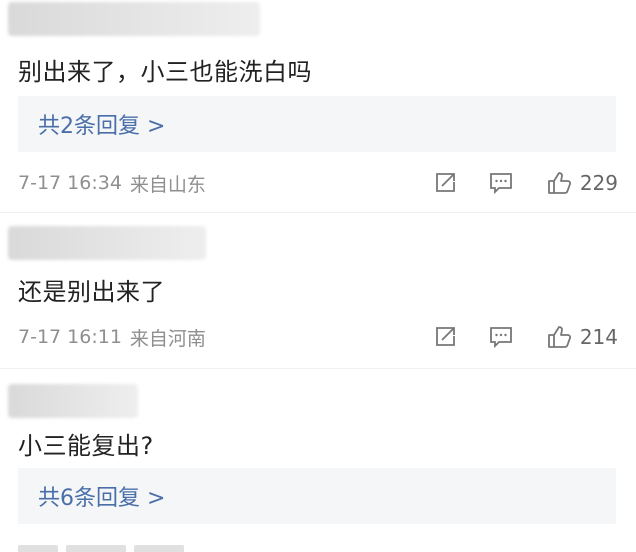 Image resolution: width=636 pixels, height=552 pixels. Describe the element at coordinates (70, 337) in the screenshot. I see `comment-time: 7-17 16:11` at that location.